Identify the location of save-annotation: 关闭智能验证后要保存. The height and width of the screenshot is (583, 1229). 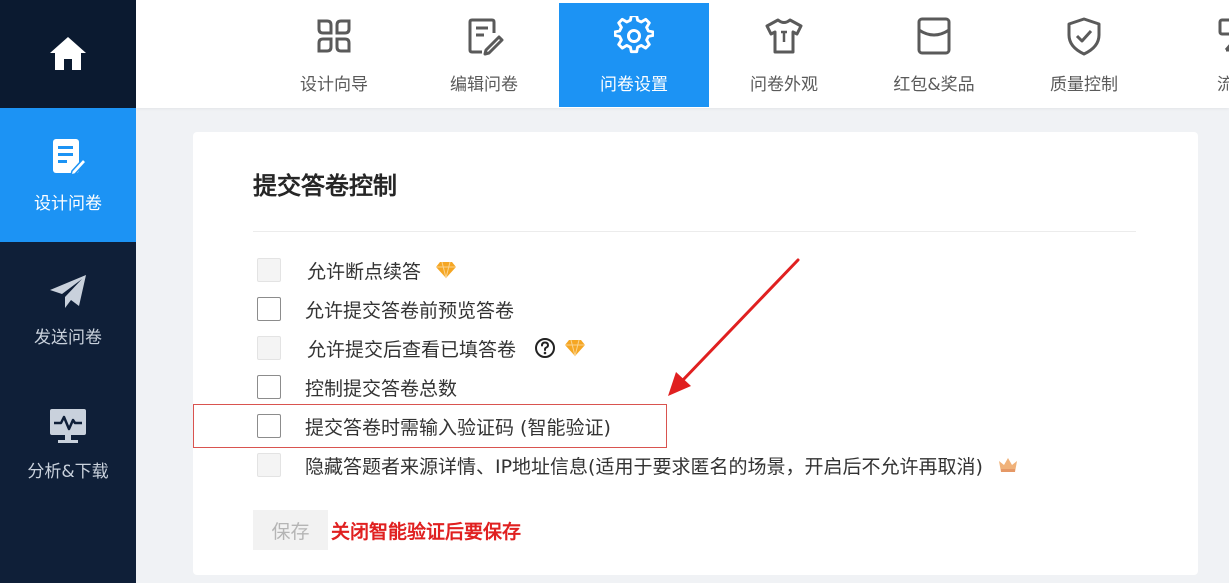
(426, 532).